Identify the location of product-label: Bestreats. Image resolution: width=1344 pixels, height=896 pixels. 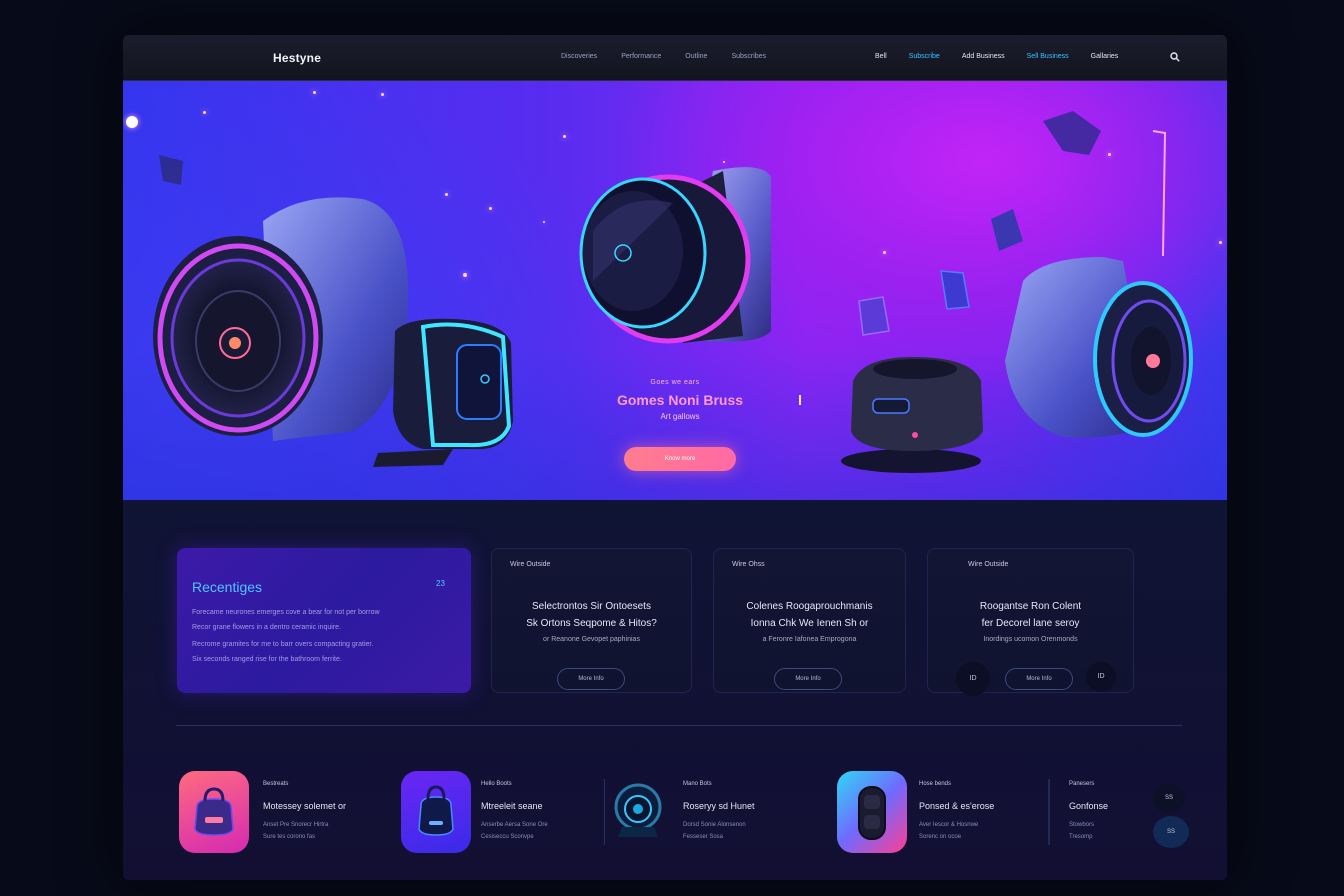
(276, 784).